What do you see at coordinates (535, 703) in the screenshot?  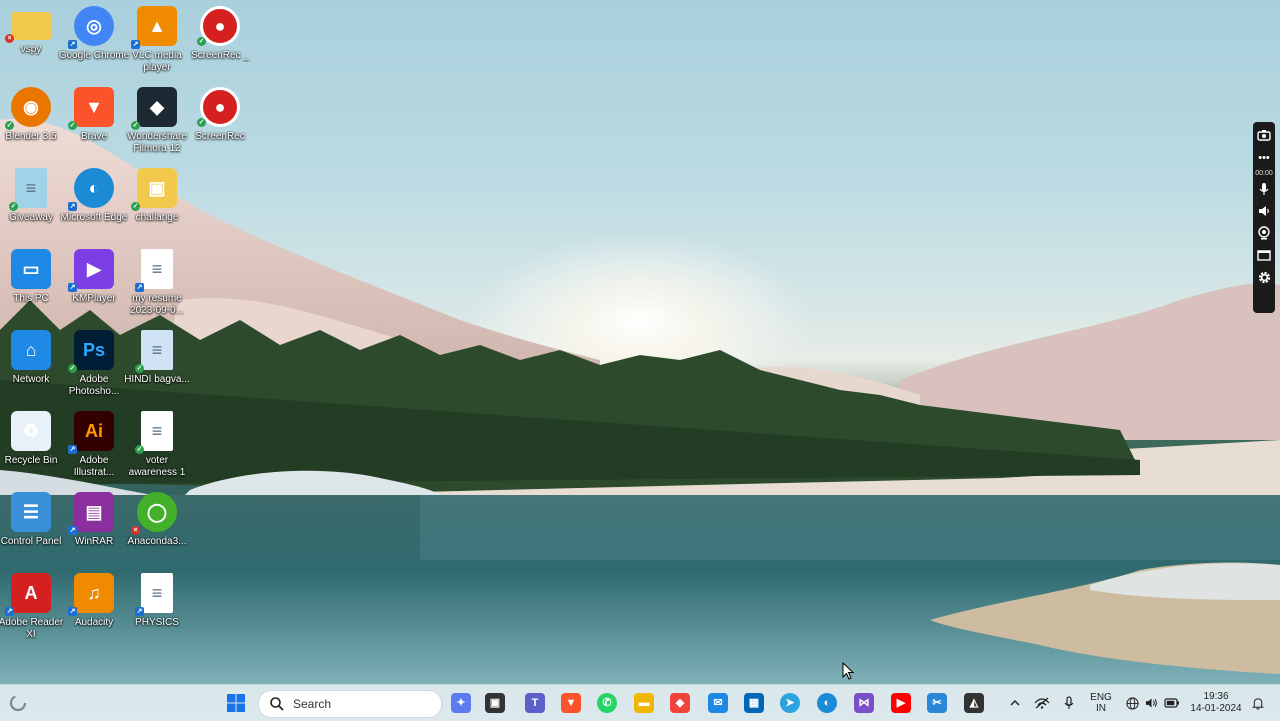 I see `taskbar-app-teams: T` at bounding box center [535, 703].